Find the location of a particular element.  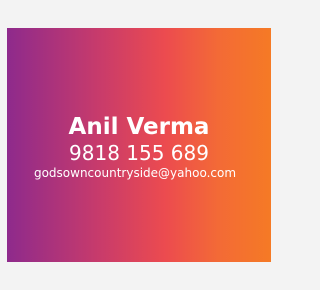

contact-email: godsowncountryside@yahoo.com is located at coordinates (139, 173).